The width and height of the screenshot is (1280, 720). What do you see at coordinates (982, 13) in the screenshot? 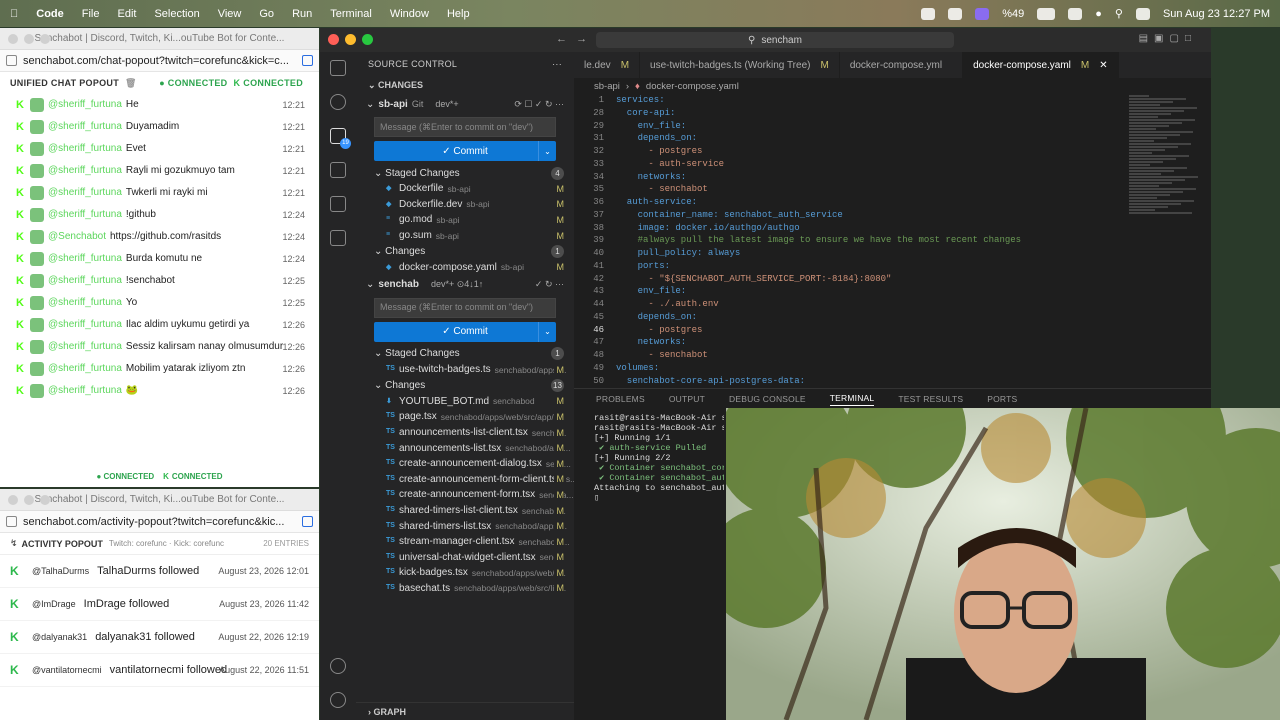
I see `screen-record-icon` at bounding box center [982, 13].